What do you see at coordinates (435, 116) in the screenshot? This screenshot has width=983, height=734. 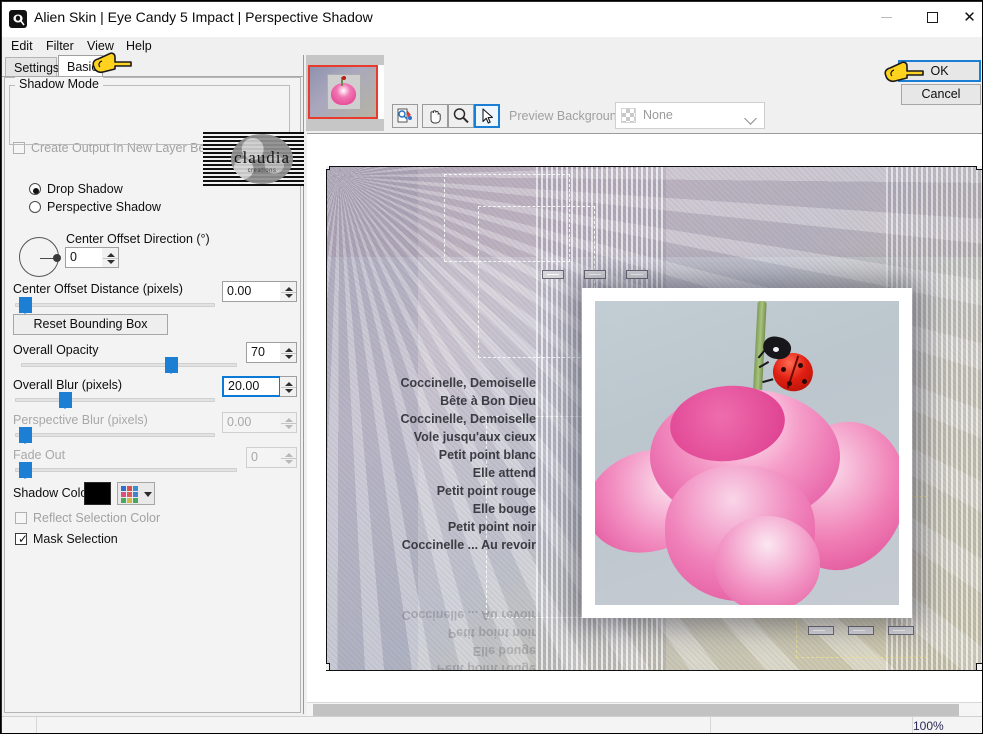 I see `hand-tool` at bounding box center [435, 116].